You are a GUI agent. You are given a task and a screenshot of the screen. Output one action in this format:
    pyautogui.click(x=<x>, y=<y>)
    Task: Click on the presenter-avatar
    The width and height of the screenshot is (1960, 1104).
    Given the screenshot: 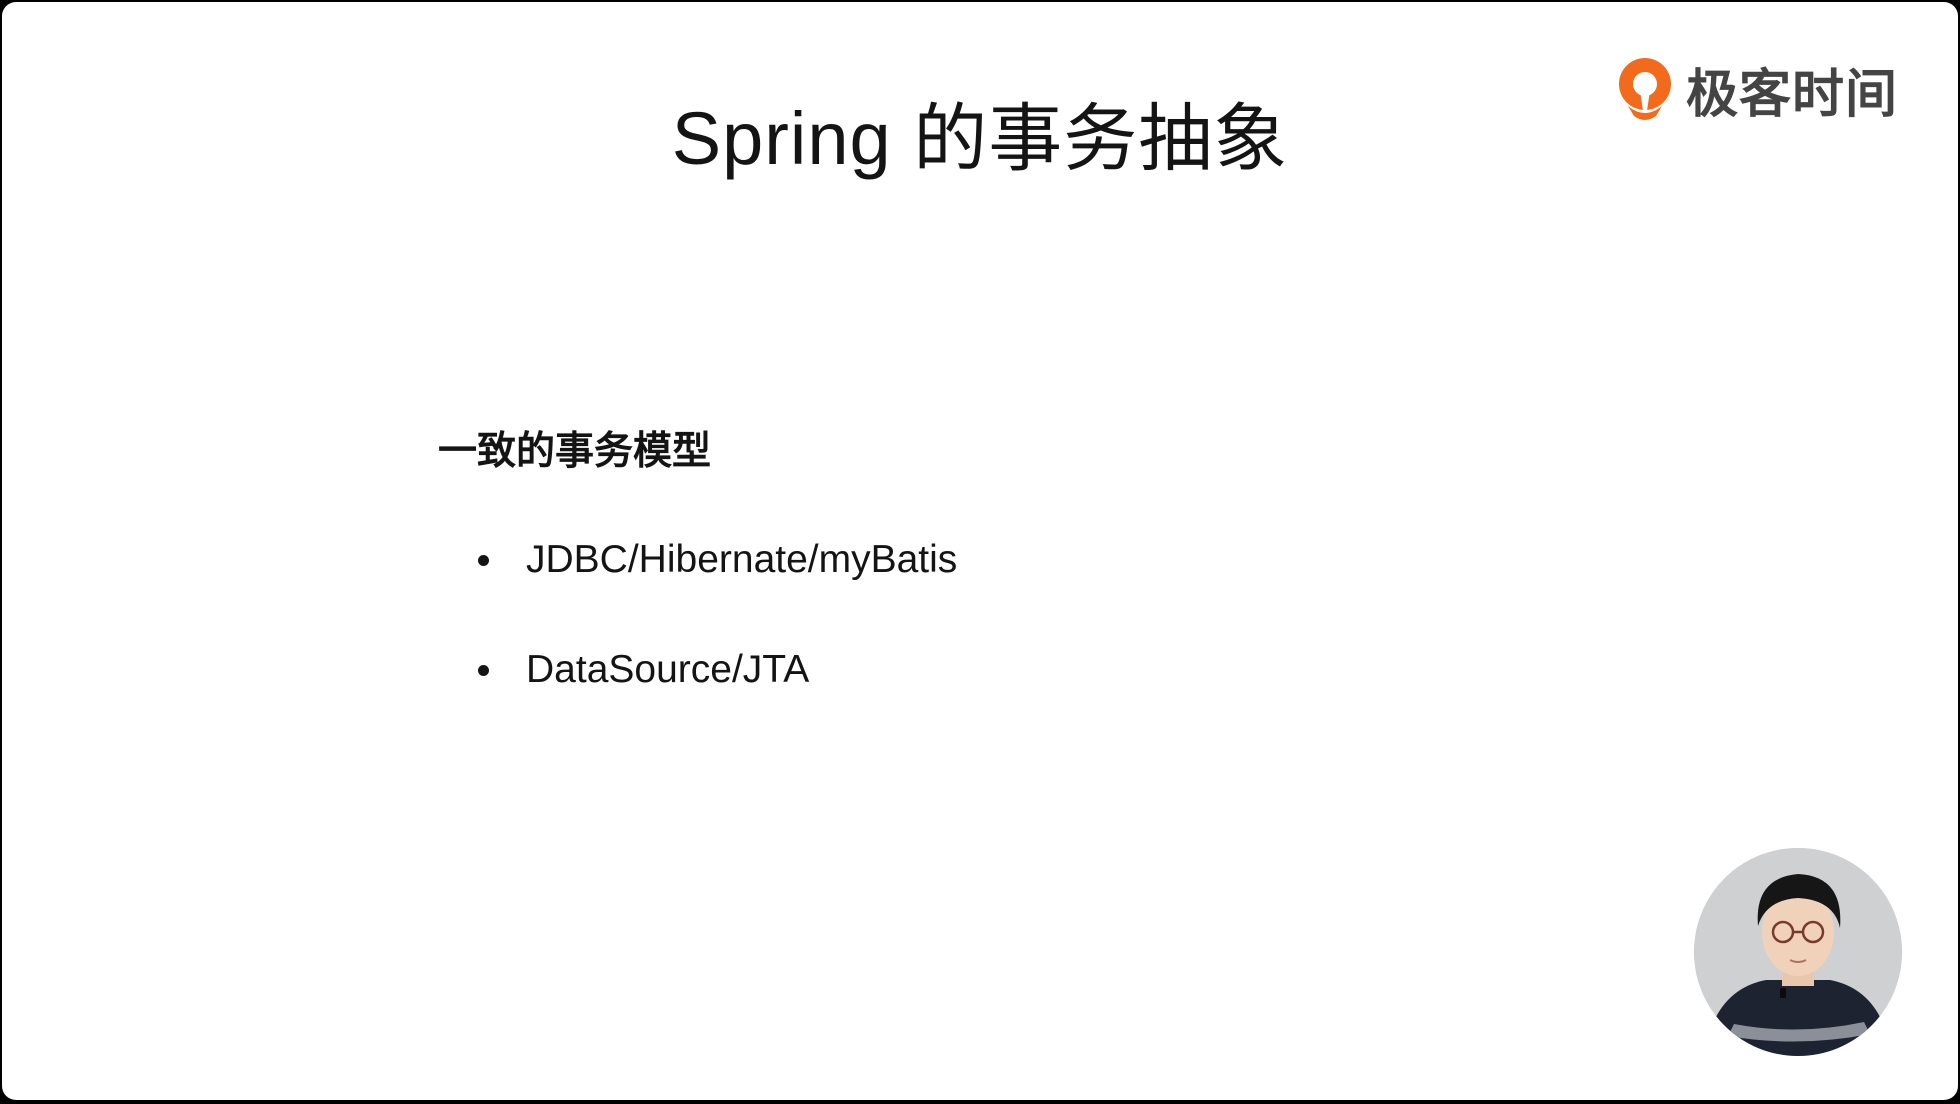 What is the action you would take?
    pyautogui.click(x=1798, y=952)
    